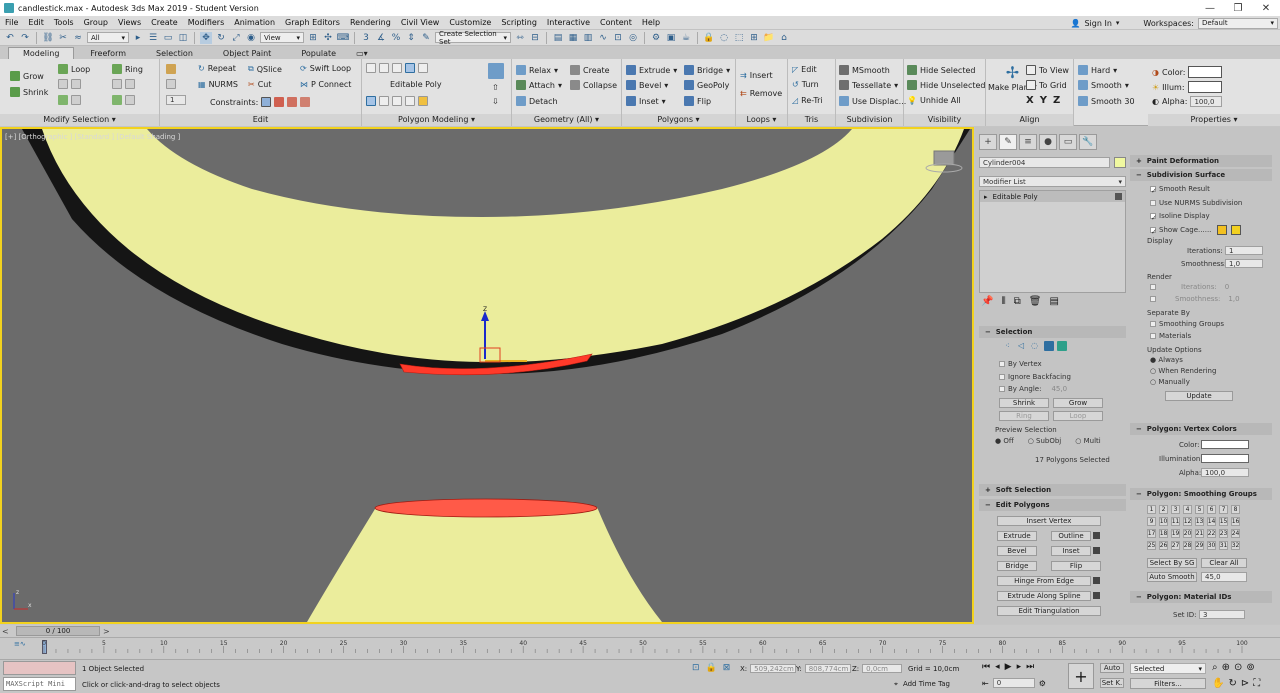 Image resolution: width=1280 pixels, height=693 pixels. What do you see at coordinates (656, 38) in the screenshot?
I see `render-setup-icon: ⚙` at bounding box center [656, 38].